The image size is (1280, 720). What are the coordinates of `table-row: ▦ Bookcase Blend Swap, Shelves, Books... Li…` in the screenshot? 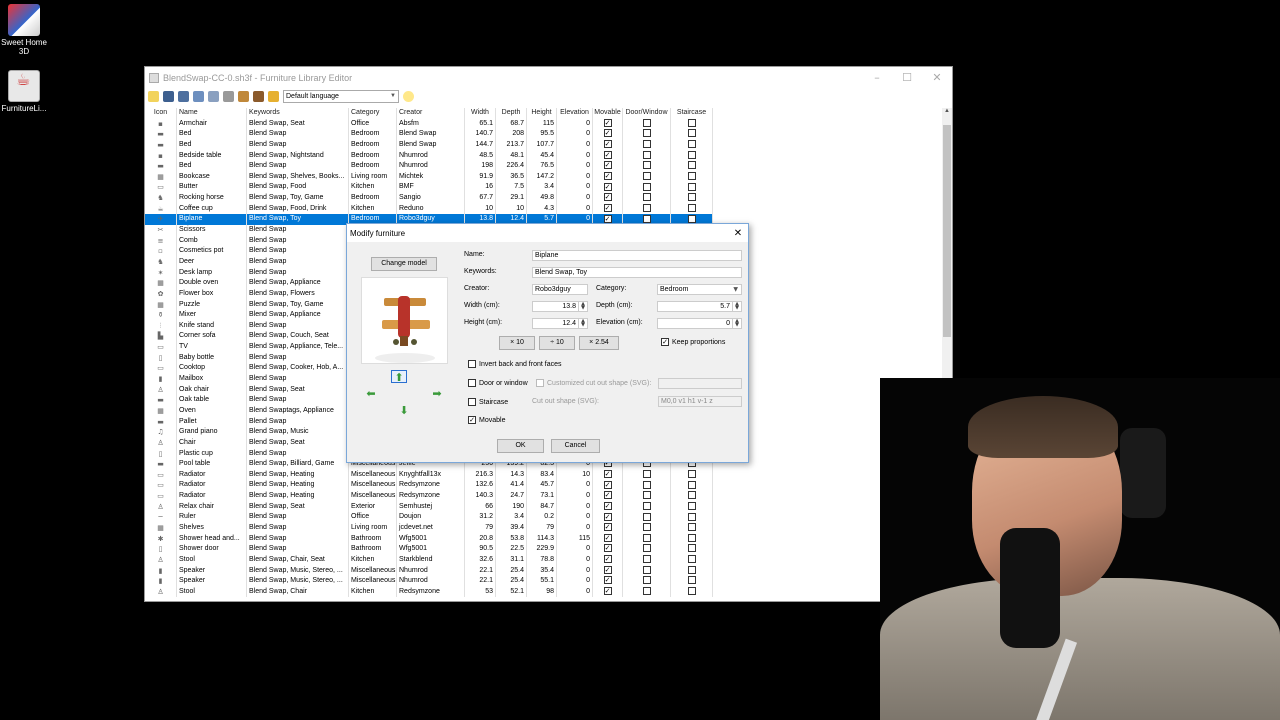 It's located at (429, 177).